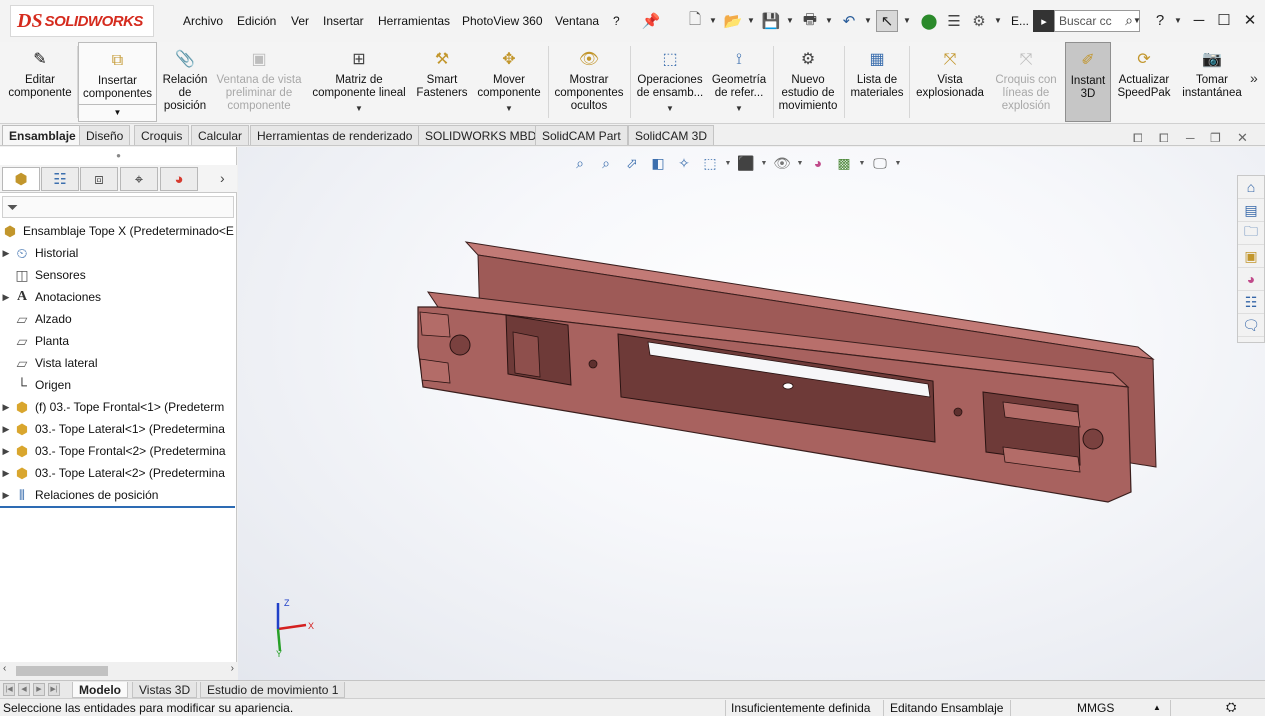 Image resolution: width=1265 pixels, height=716 pixels. Describe the element at coordinates (1251, 325) in the screenshot. I see `forum-icon: 🗨` at that location.